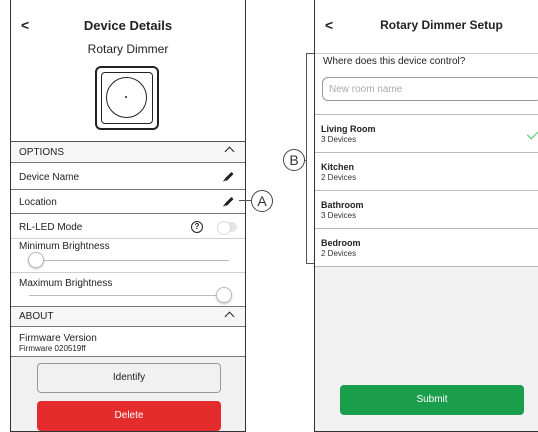 The width and height of the screenshot is (538, 432). I want to click on maximum-brightness-slider-track, so click(129, 295).